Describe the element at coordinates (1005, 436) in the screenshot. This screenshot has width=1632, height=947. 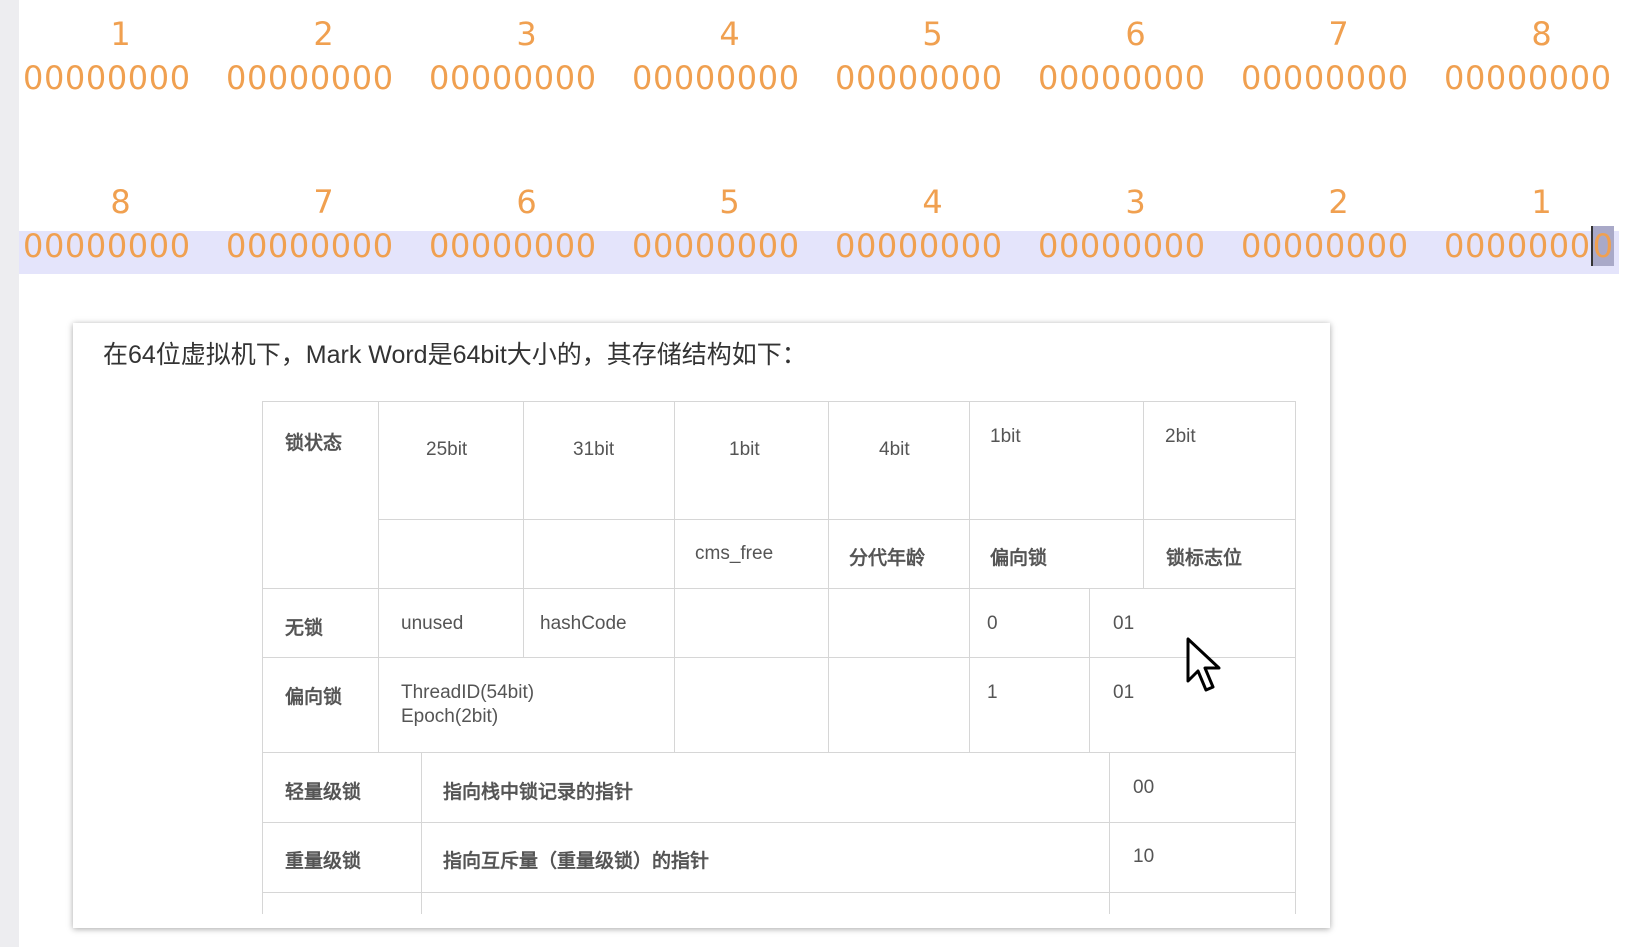
I see `header-1bit-b: 1bit` at that location.